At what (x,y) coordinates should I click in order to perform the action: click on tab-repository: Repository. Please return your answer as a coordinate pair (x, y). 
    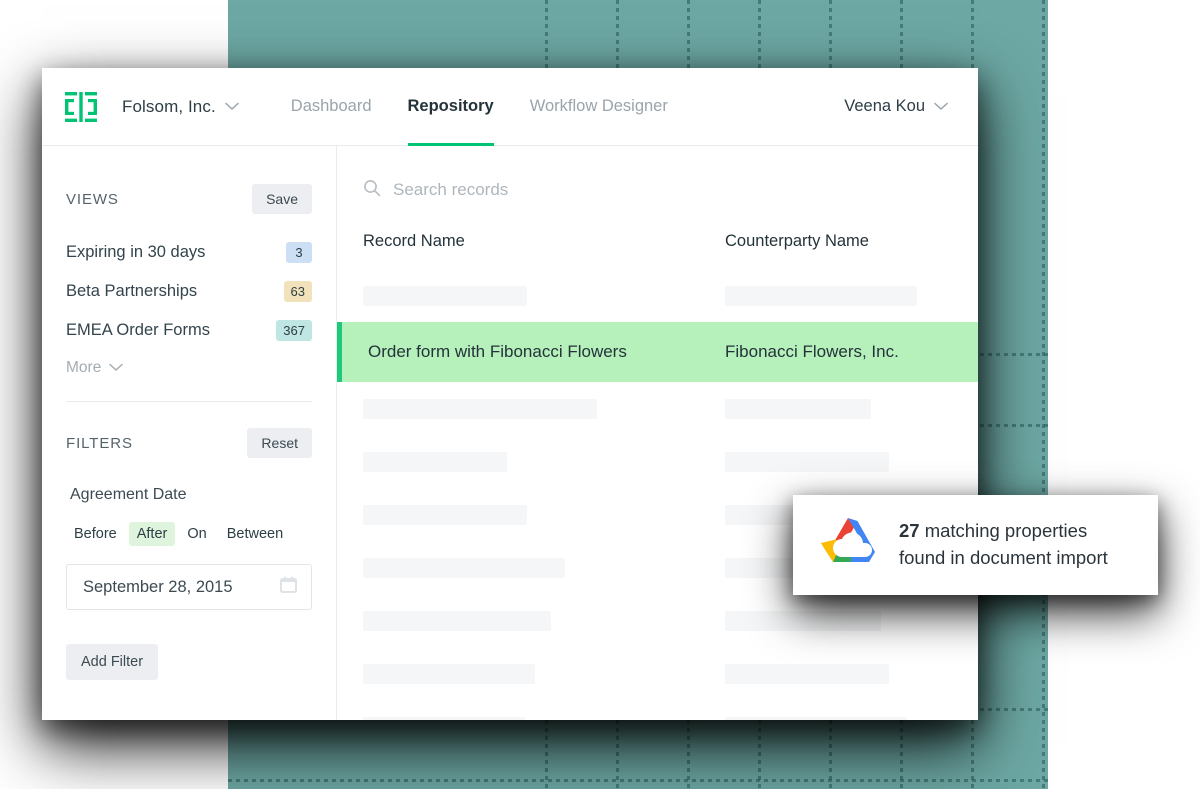
    Looking at the image, I should click on (450, 107).